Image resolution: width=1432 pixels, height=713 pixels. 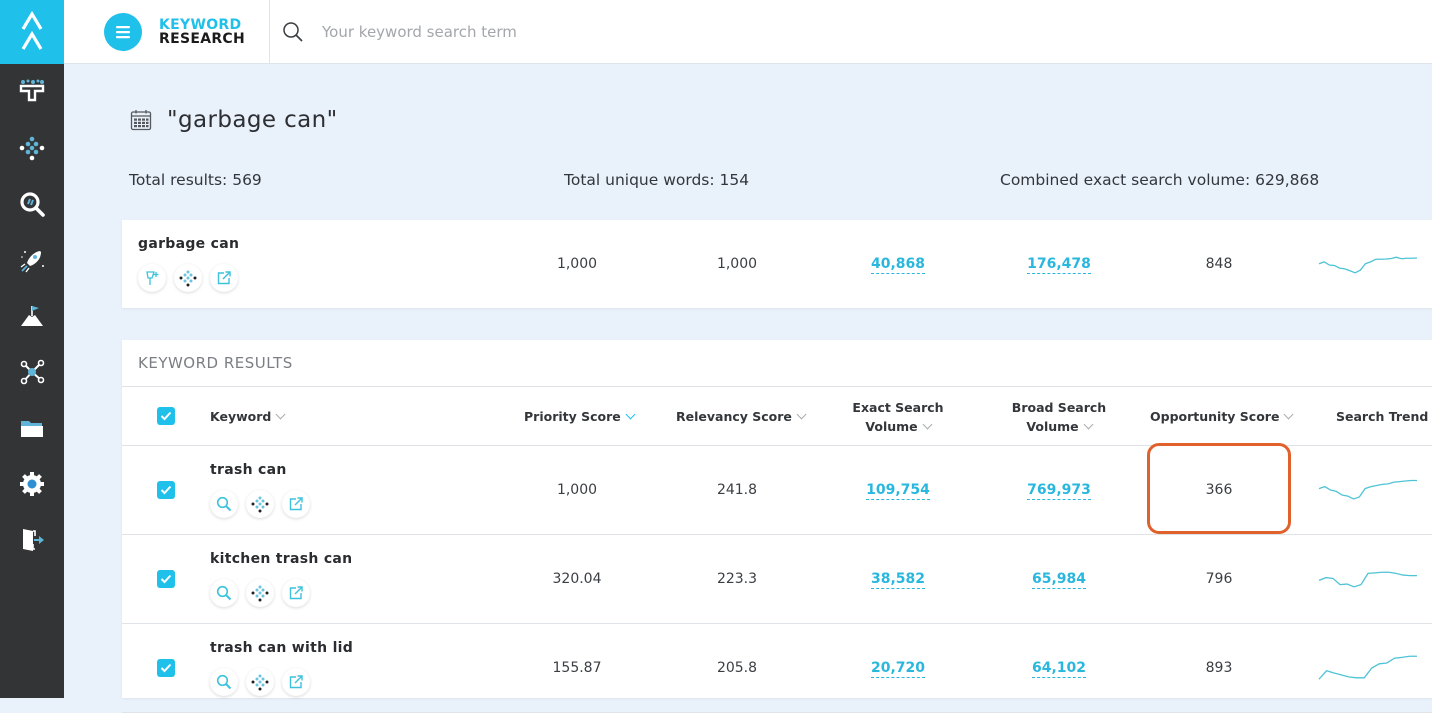 I want to click on column-header-opportunity-score: Opportunity Score, so click(x=1221, y=416).